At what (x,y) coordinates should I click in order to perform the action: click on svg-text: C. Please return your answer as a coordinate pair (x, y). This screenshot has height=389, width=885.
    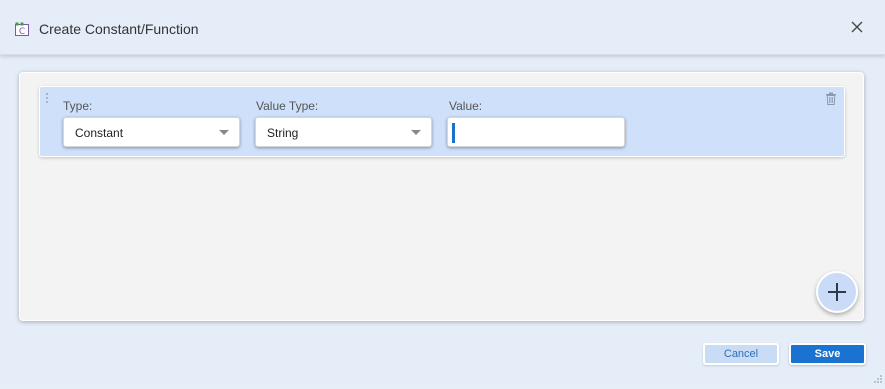
    Looking at the image, I should click on (22, 32).